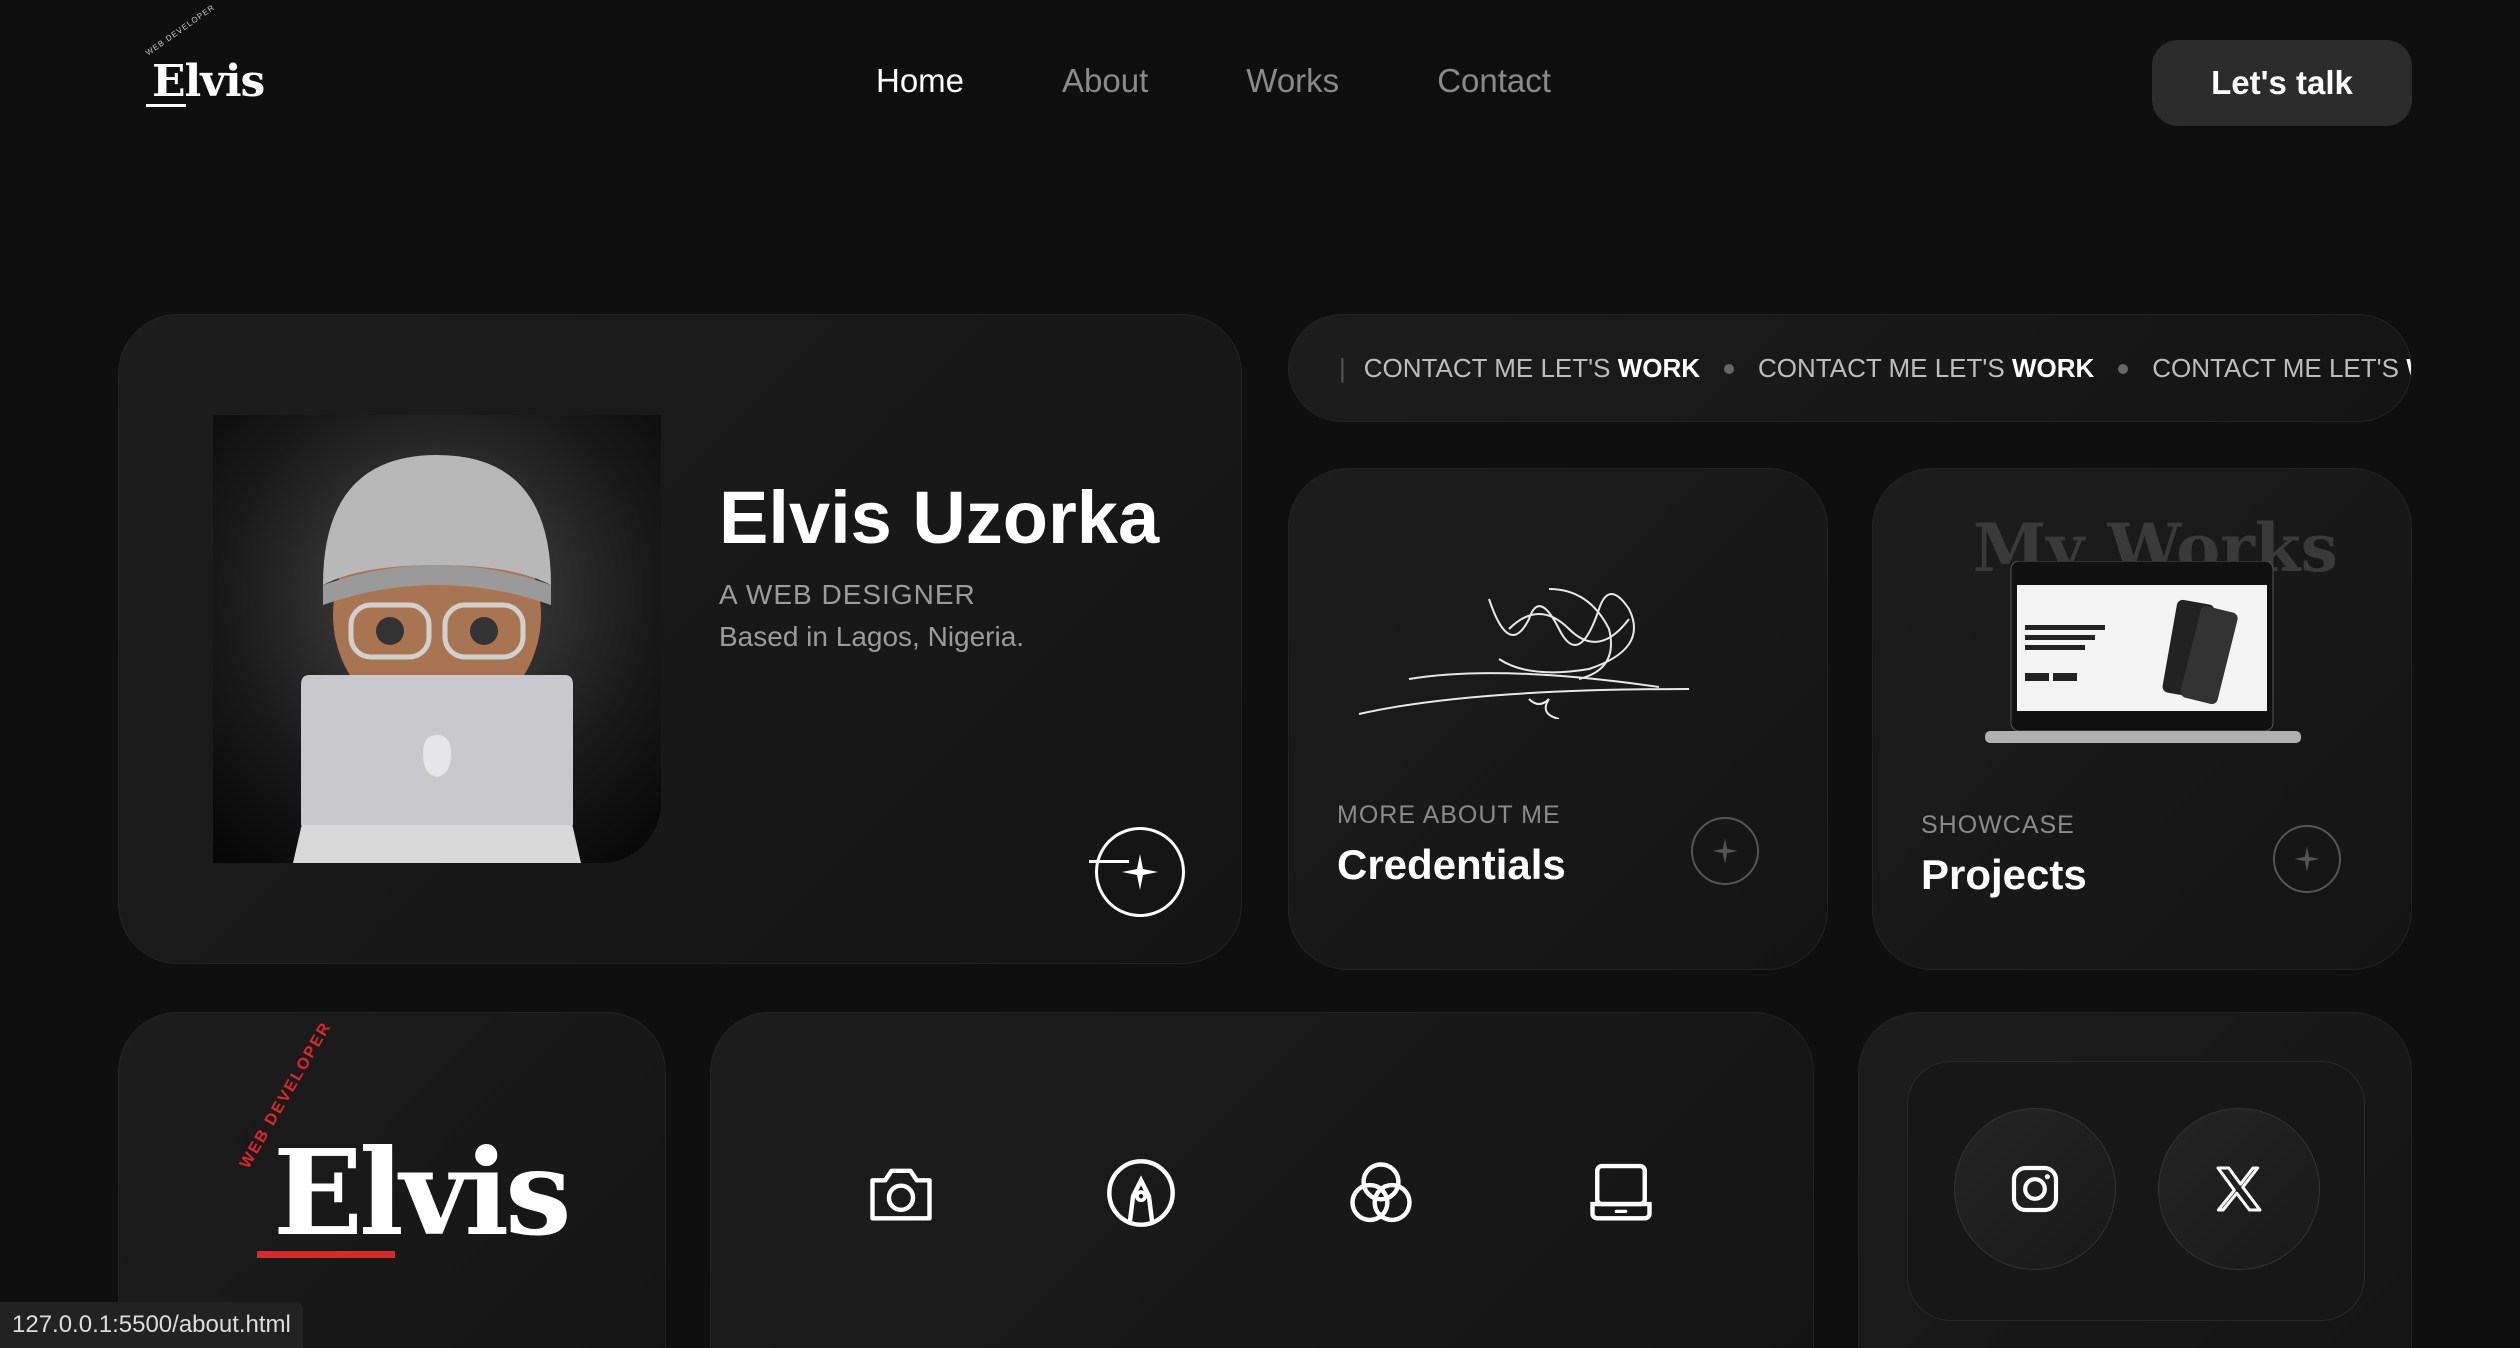 This screenshot has width=2520, height=1348. I want to click on brand-logo: WEB DEVELOPER Elvis, so click(417, 1146).